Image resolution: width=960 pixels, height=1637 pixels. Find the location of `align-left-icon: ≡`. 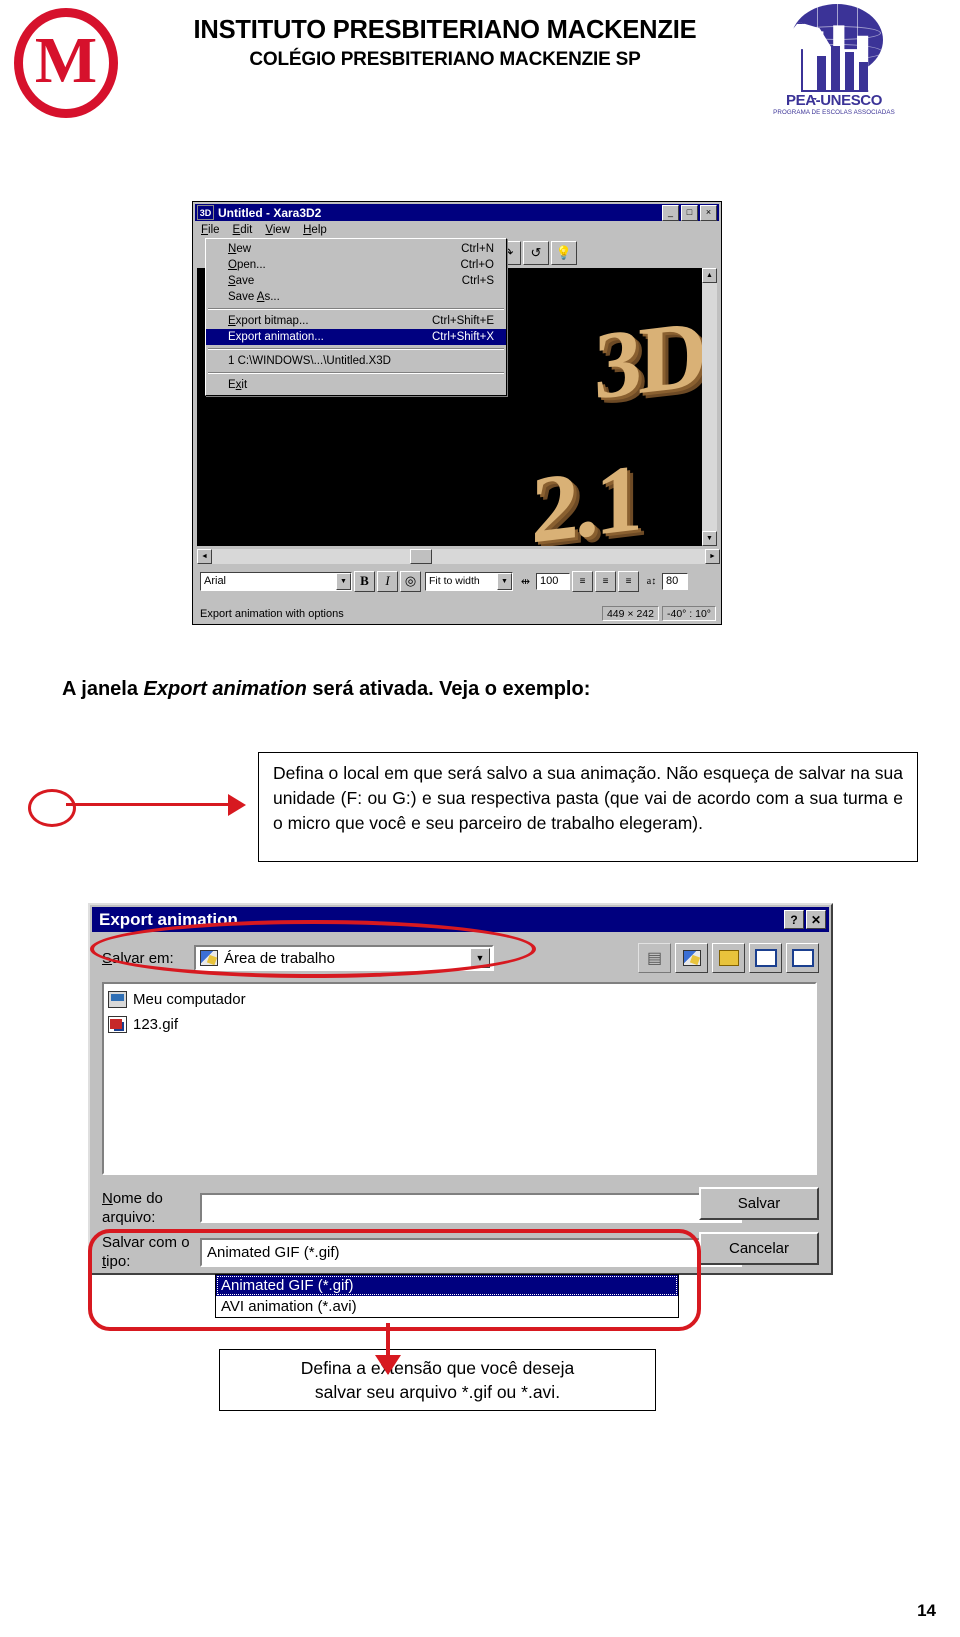

align-left-icon: ≡ is located at coordinates (582, 581).